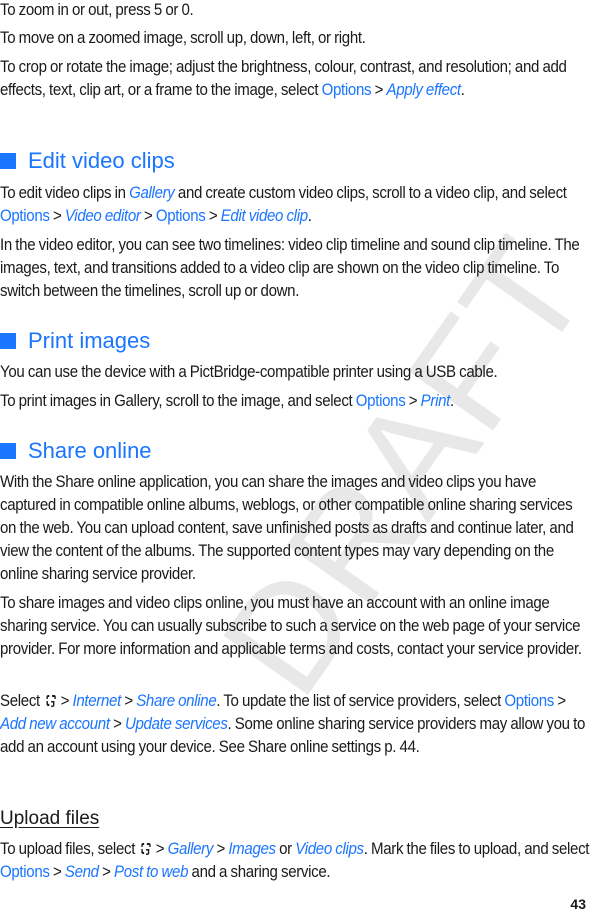 Image resolution: width=590 pixels, height=914 pixels. What do you see at coordinates (176, 701) in the screenshot?
I see `share-online-link: Share online` at bounding box center [176, 701].